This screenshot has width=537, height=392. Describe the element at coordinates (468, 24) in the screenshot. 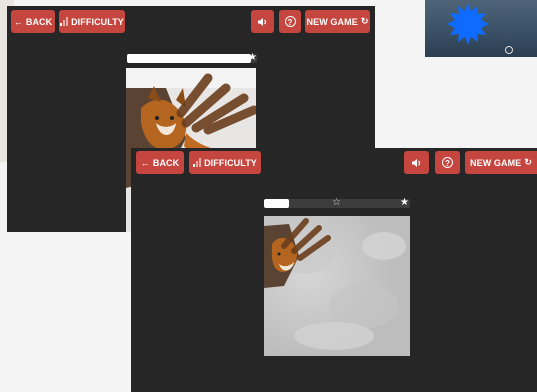

I see `blue-sun-icon` at that location.